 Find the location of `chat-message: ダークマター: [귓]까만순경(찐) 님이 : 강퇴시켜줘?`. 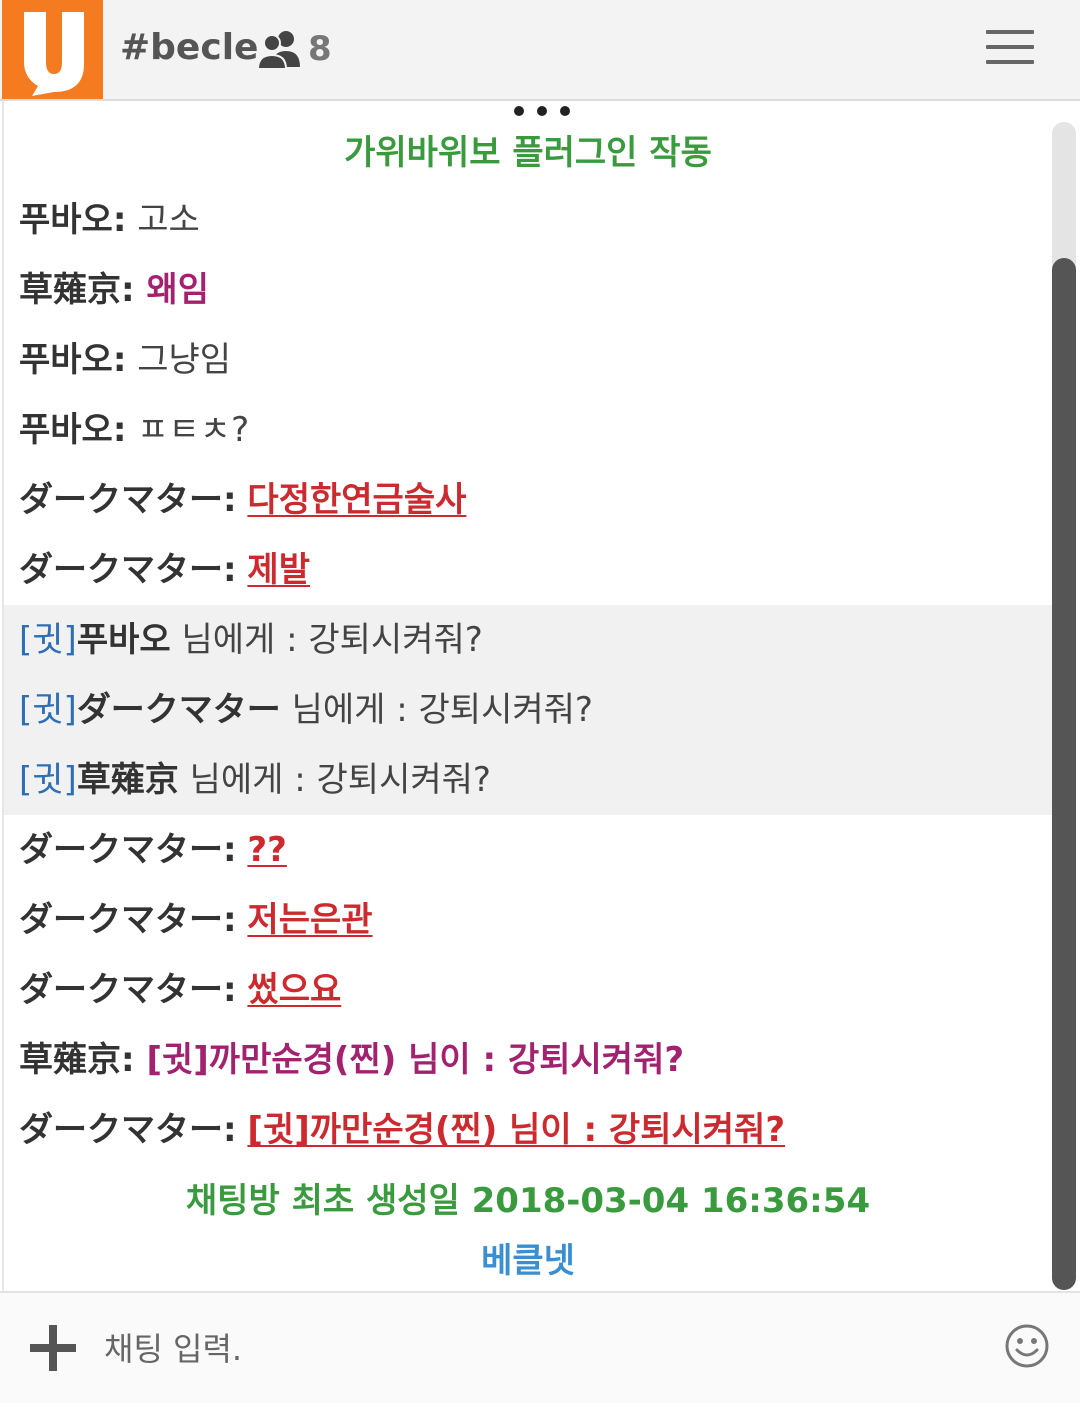

chat-message: ダークマター: [귓]까만순경(찐) 님이 : 강퇴시켜줘? is located at coordinates (528, 1130).